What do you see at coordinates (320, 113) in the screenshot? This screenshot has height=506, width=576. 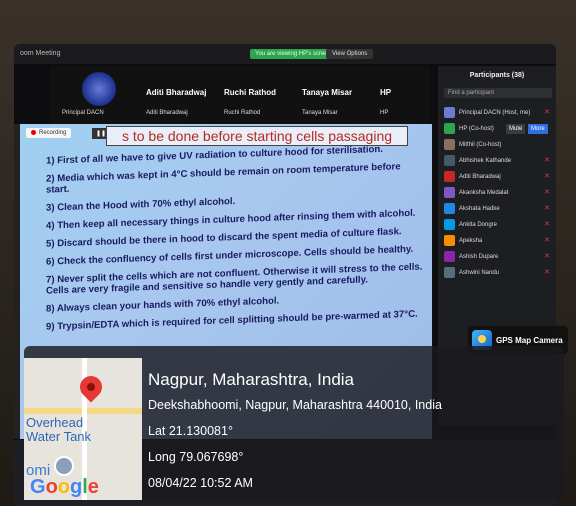 I see `tile-sub-name: Tanaya Misar` at bounding box center [320, 113].